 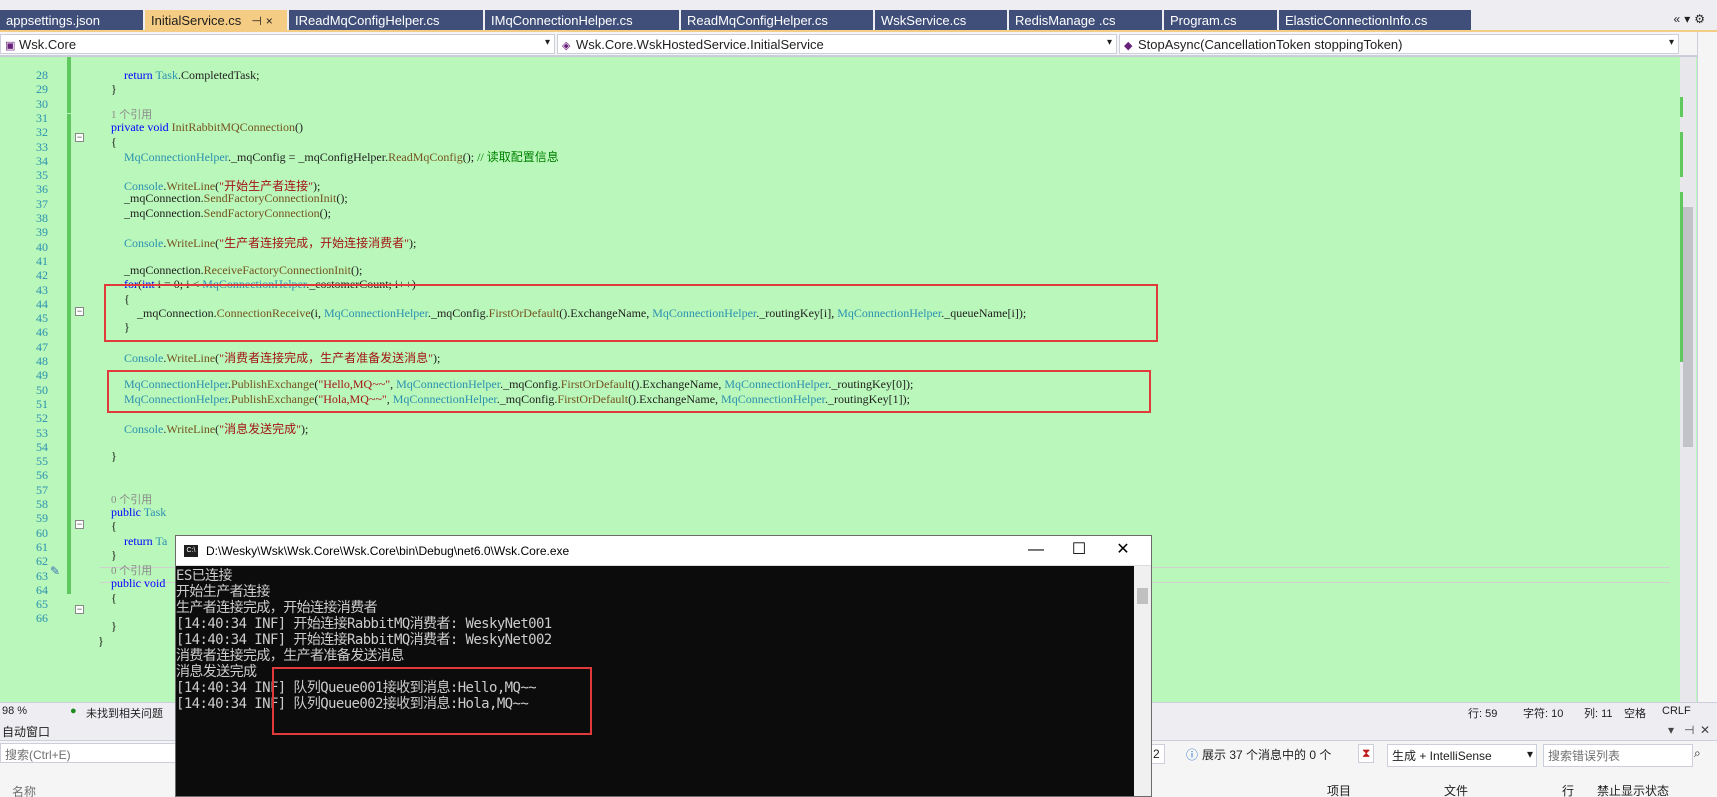 I want to click on line-number: 41, so click(x=42, y=260).